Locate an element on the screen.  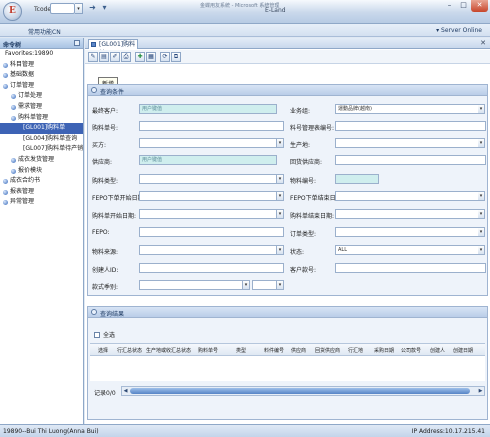
production-place-dropdown: ▾ is located at coordinates (481, 143).